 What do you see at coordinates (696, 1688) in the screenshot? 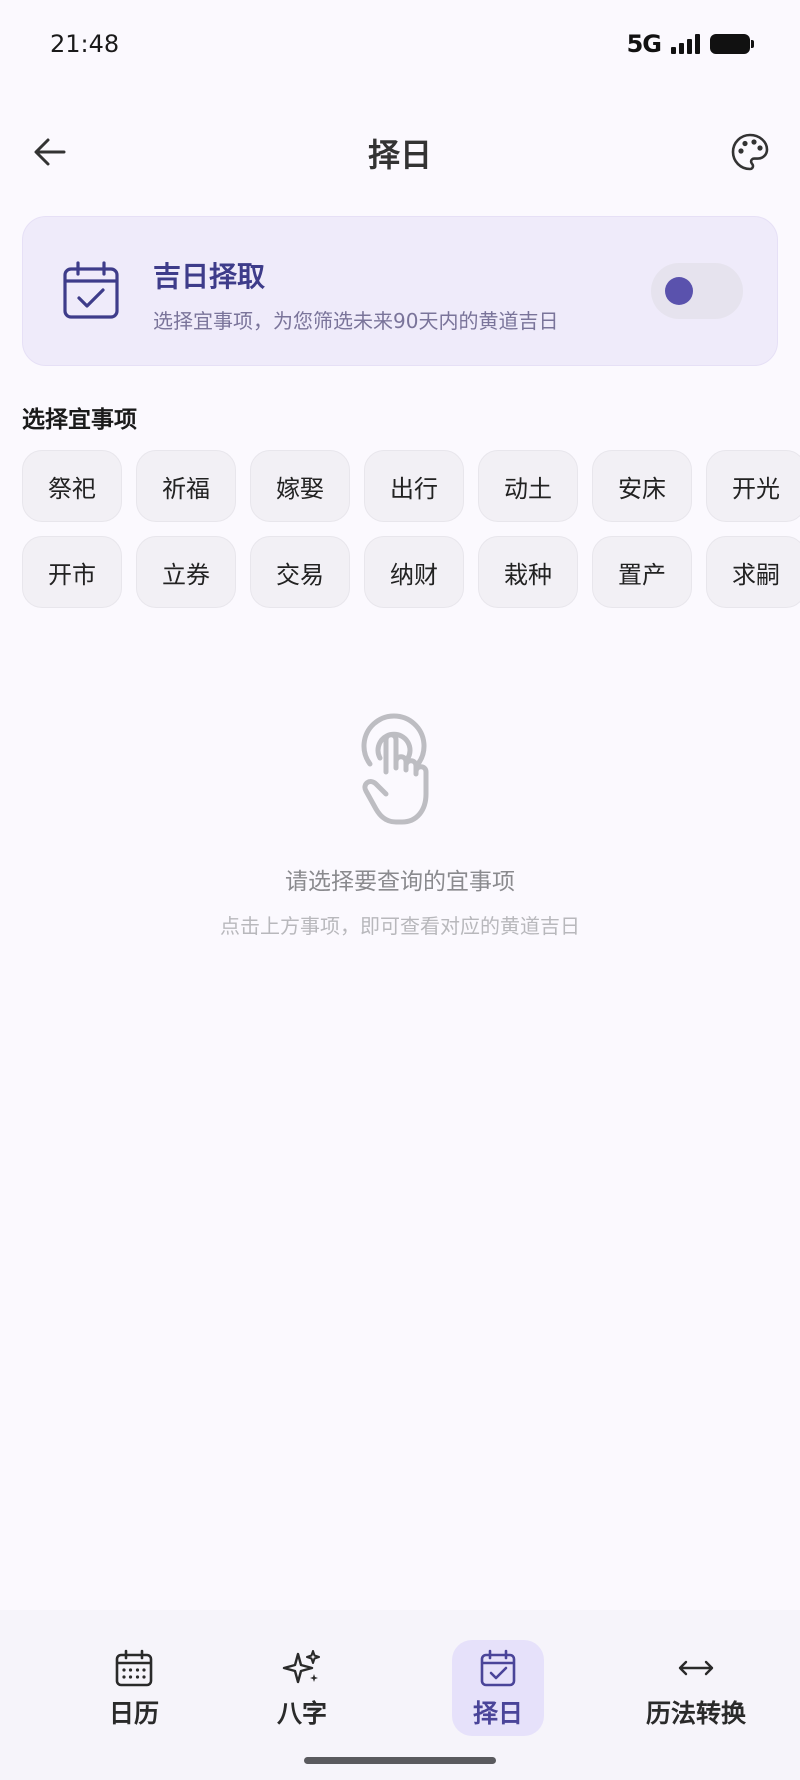
I see `nav-item-calendar-conversion: 历法转换` at bounding box center [696, 1688].